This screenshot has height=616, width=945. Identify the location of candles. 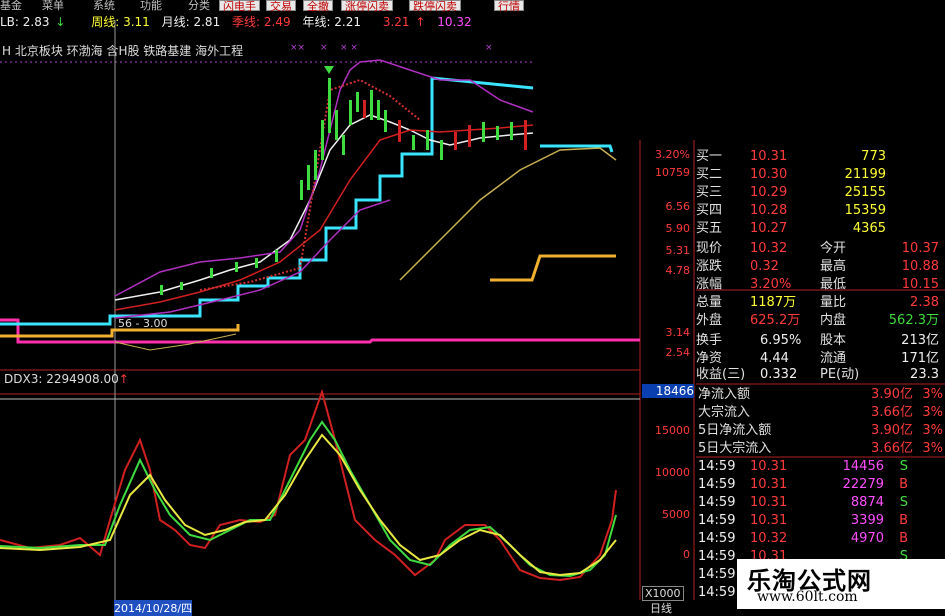
(343, 186).